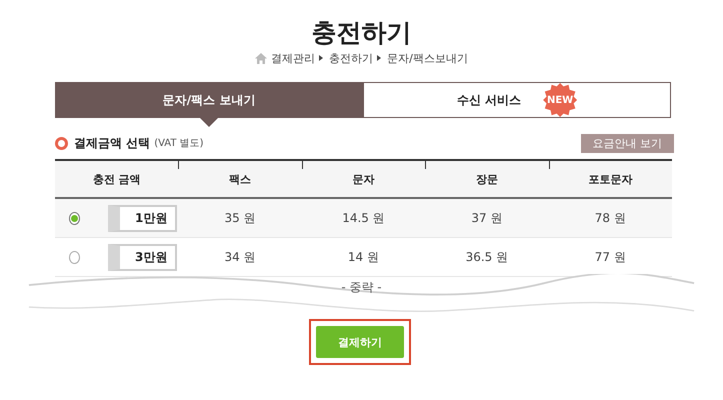 Image resolution: width=723 pixels, height=400 pixels. Describe the element at coordinates (361, 287) in the screenshot. I see `omitted-note: - 중략 -` at that location.